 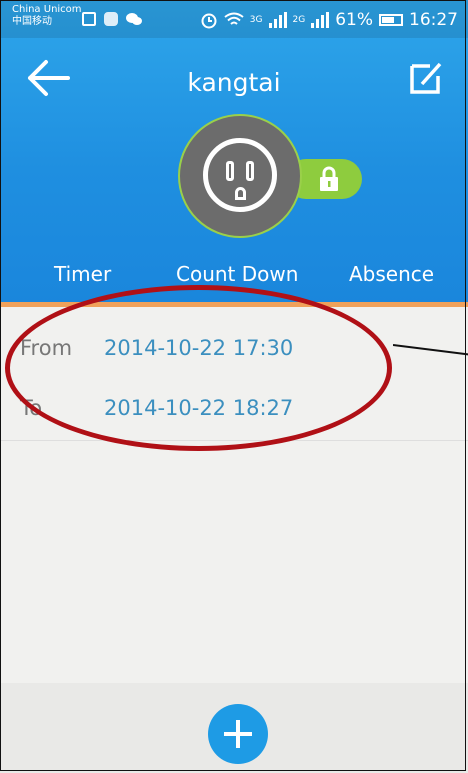 I want to click on tab-timer: Timer, so click(x=82, y=274).